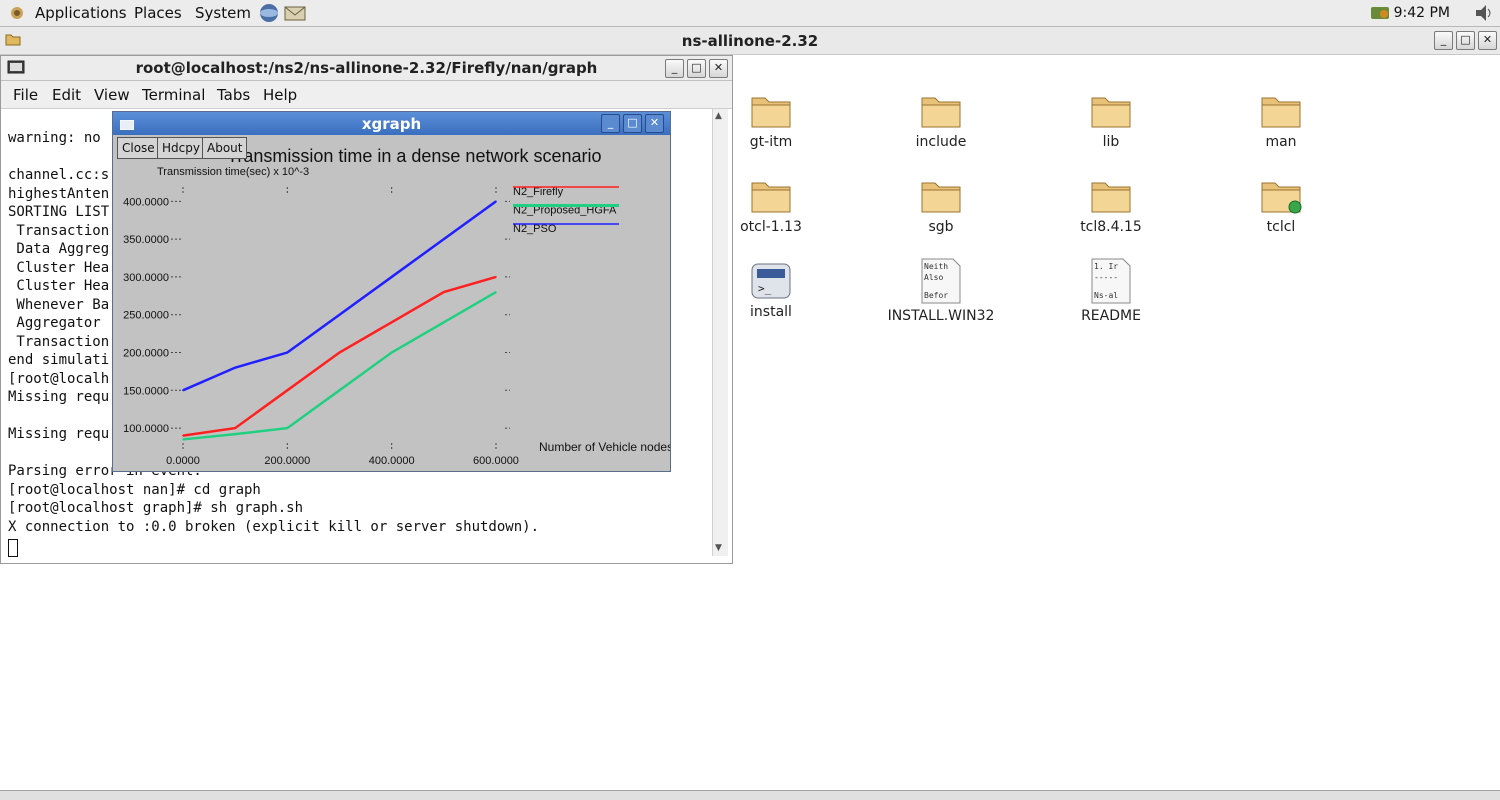 This screenshot has width=1500, height=800. What do you see at coordinates (941, 316) in the screenshot?
I see `file-label: INSTALL.WIN32` at bounding box center [941, 316].